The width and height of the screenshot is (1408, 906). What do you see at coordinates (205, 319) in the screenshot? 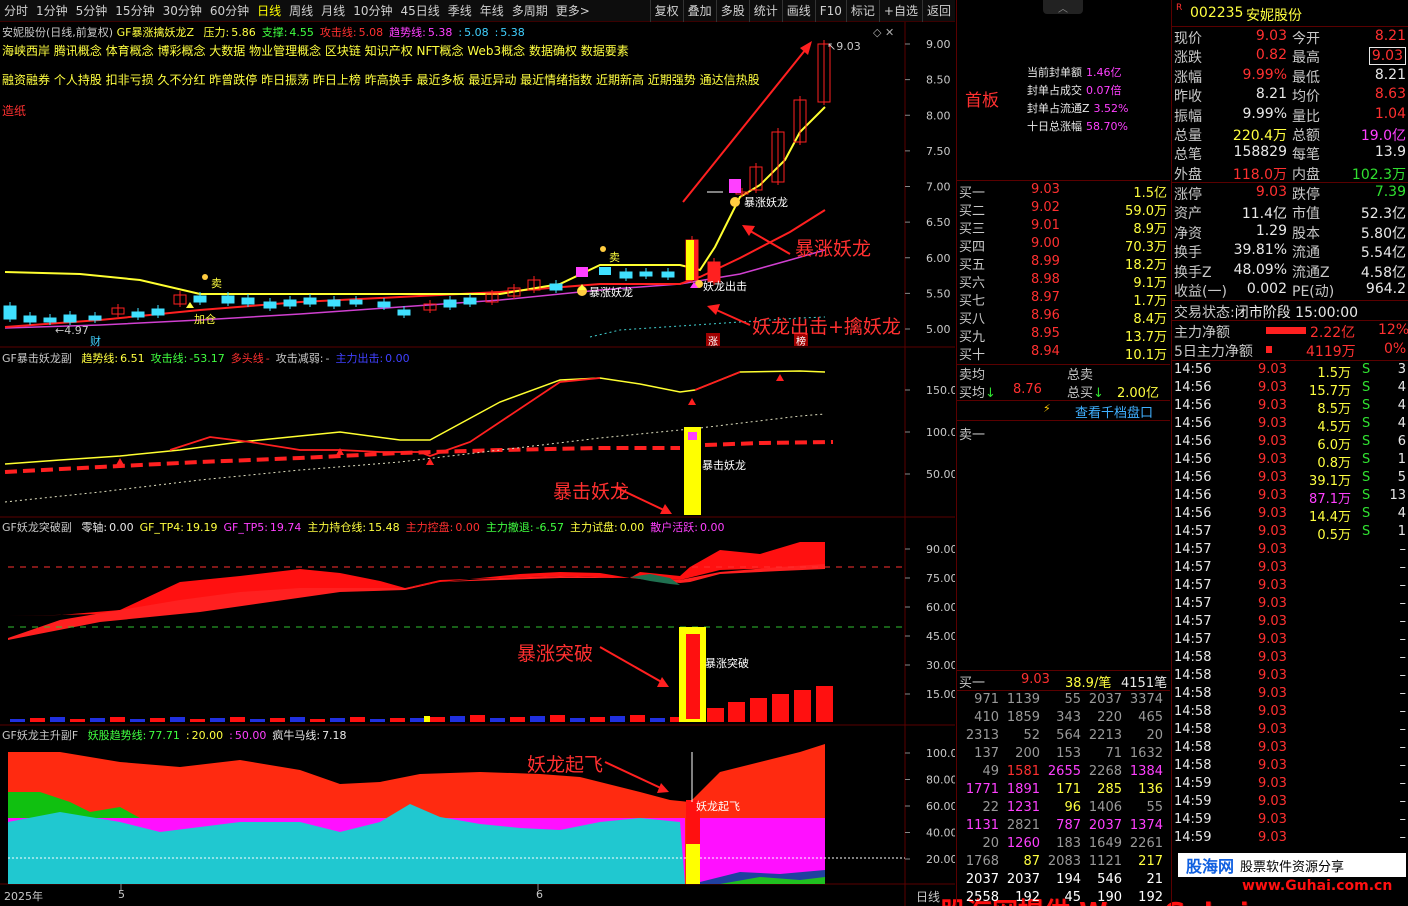
I see `add-position-label: 加仓` at bounding box center [205, 319].